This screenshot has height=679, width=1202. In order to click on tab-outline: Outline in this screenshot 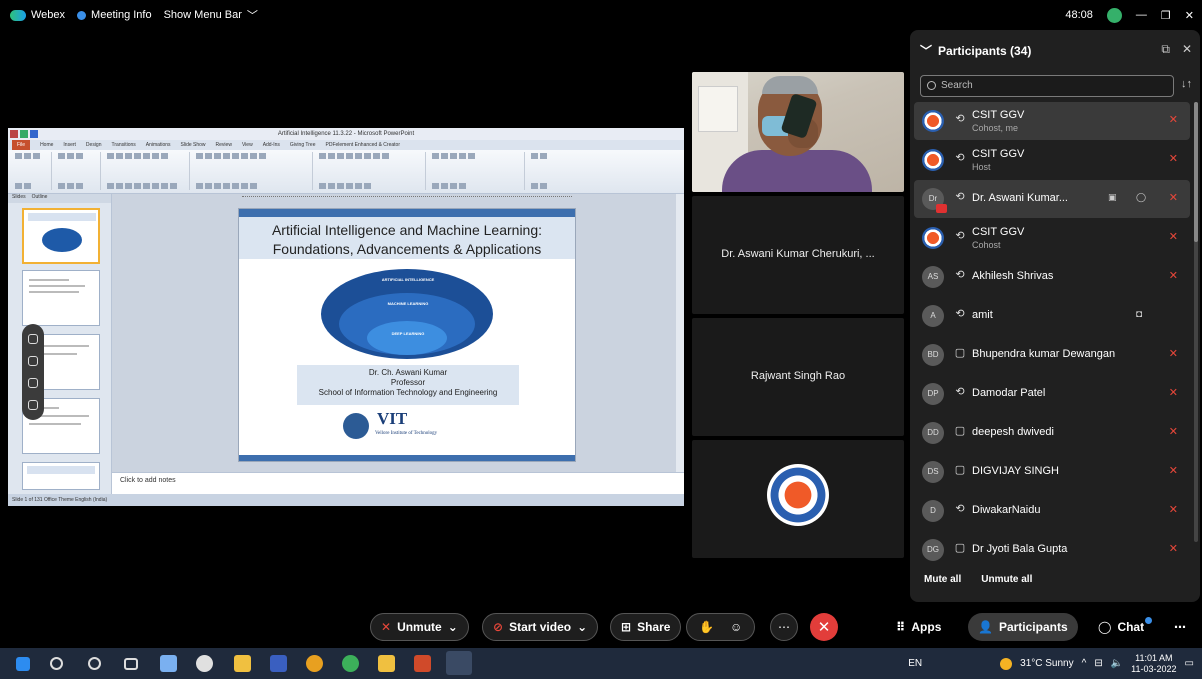, I will do `click(40, 198)`.